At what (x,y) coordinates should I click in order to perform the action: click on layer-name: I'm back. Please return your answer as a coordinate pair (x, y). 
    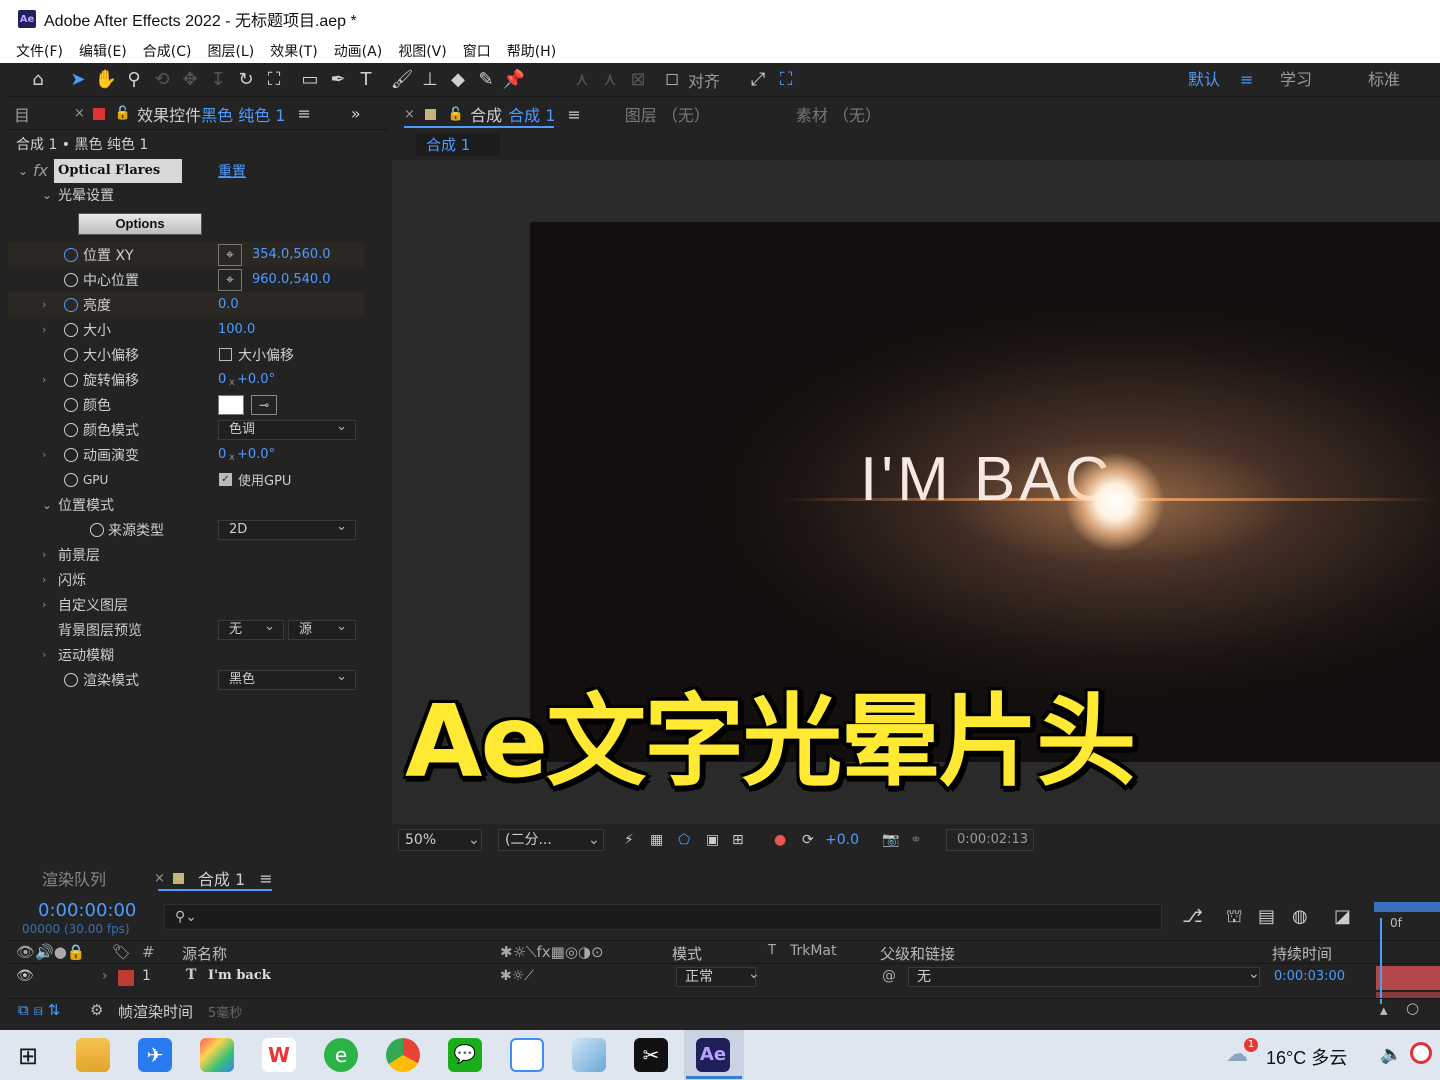
    Looking at the image, I should click on (239, 975).